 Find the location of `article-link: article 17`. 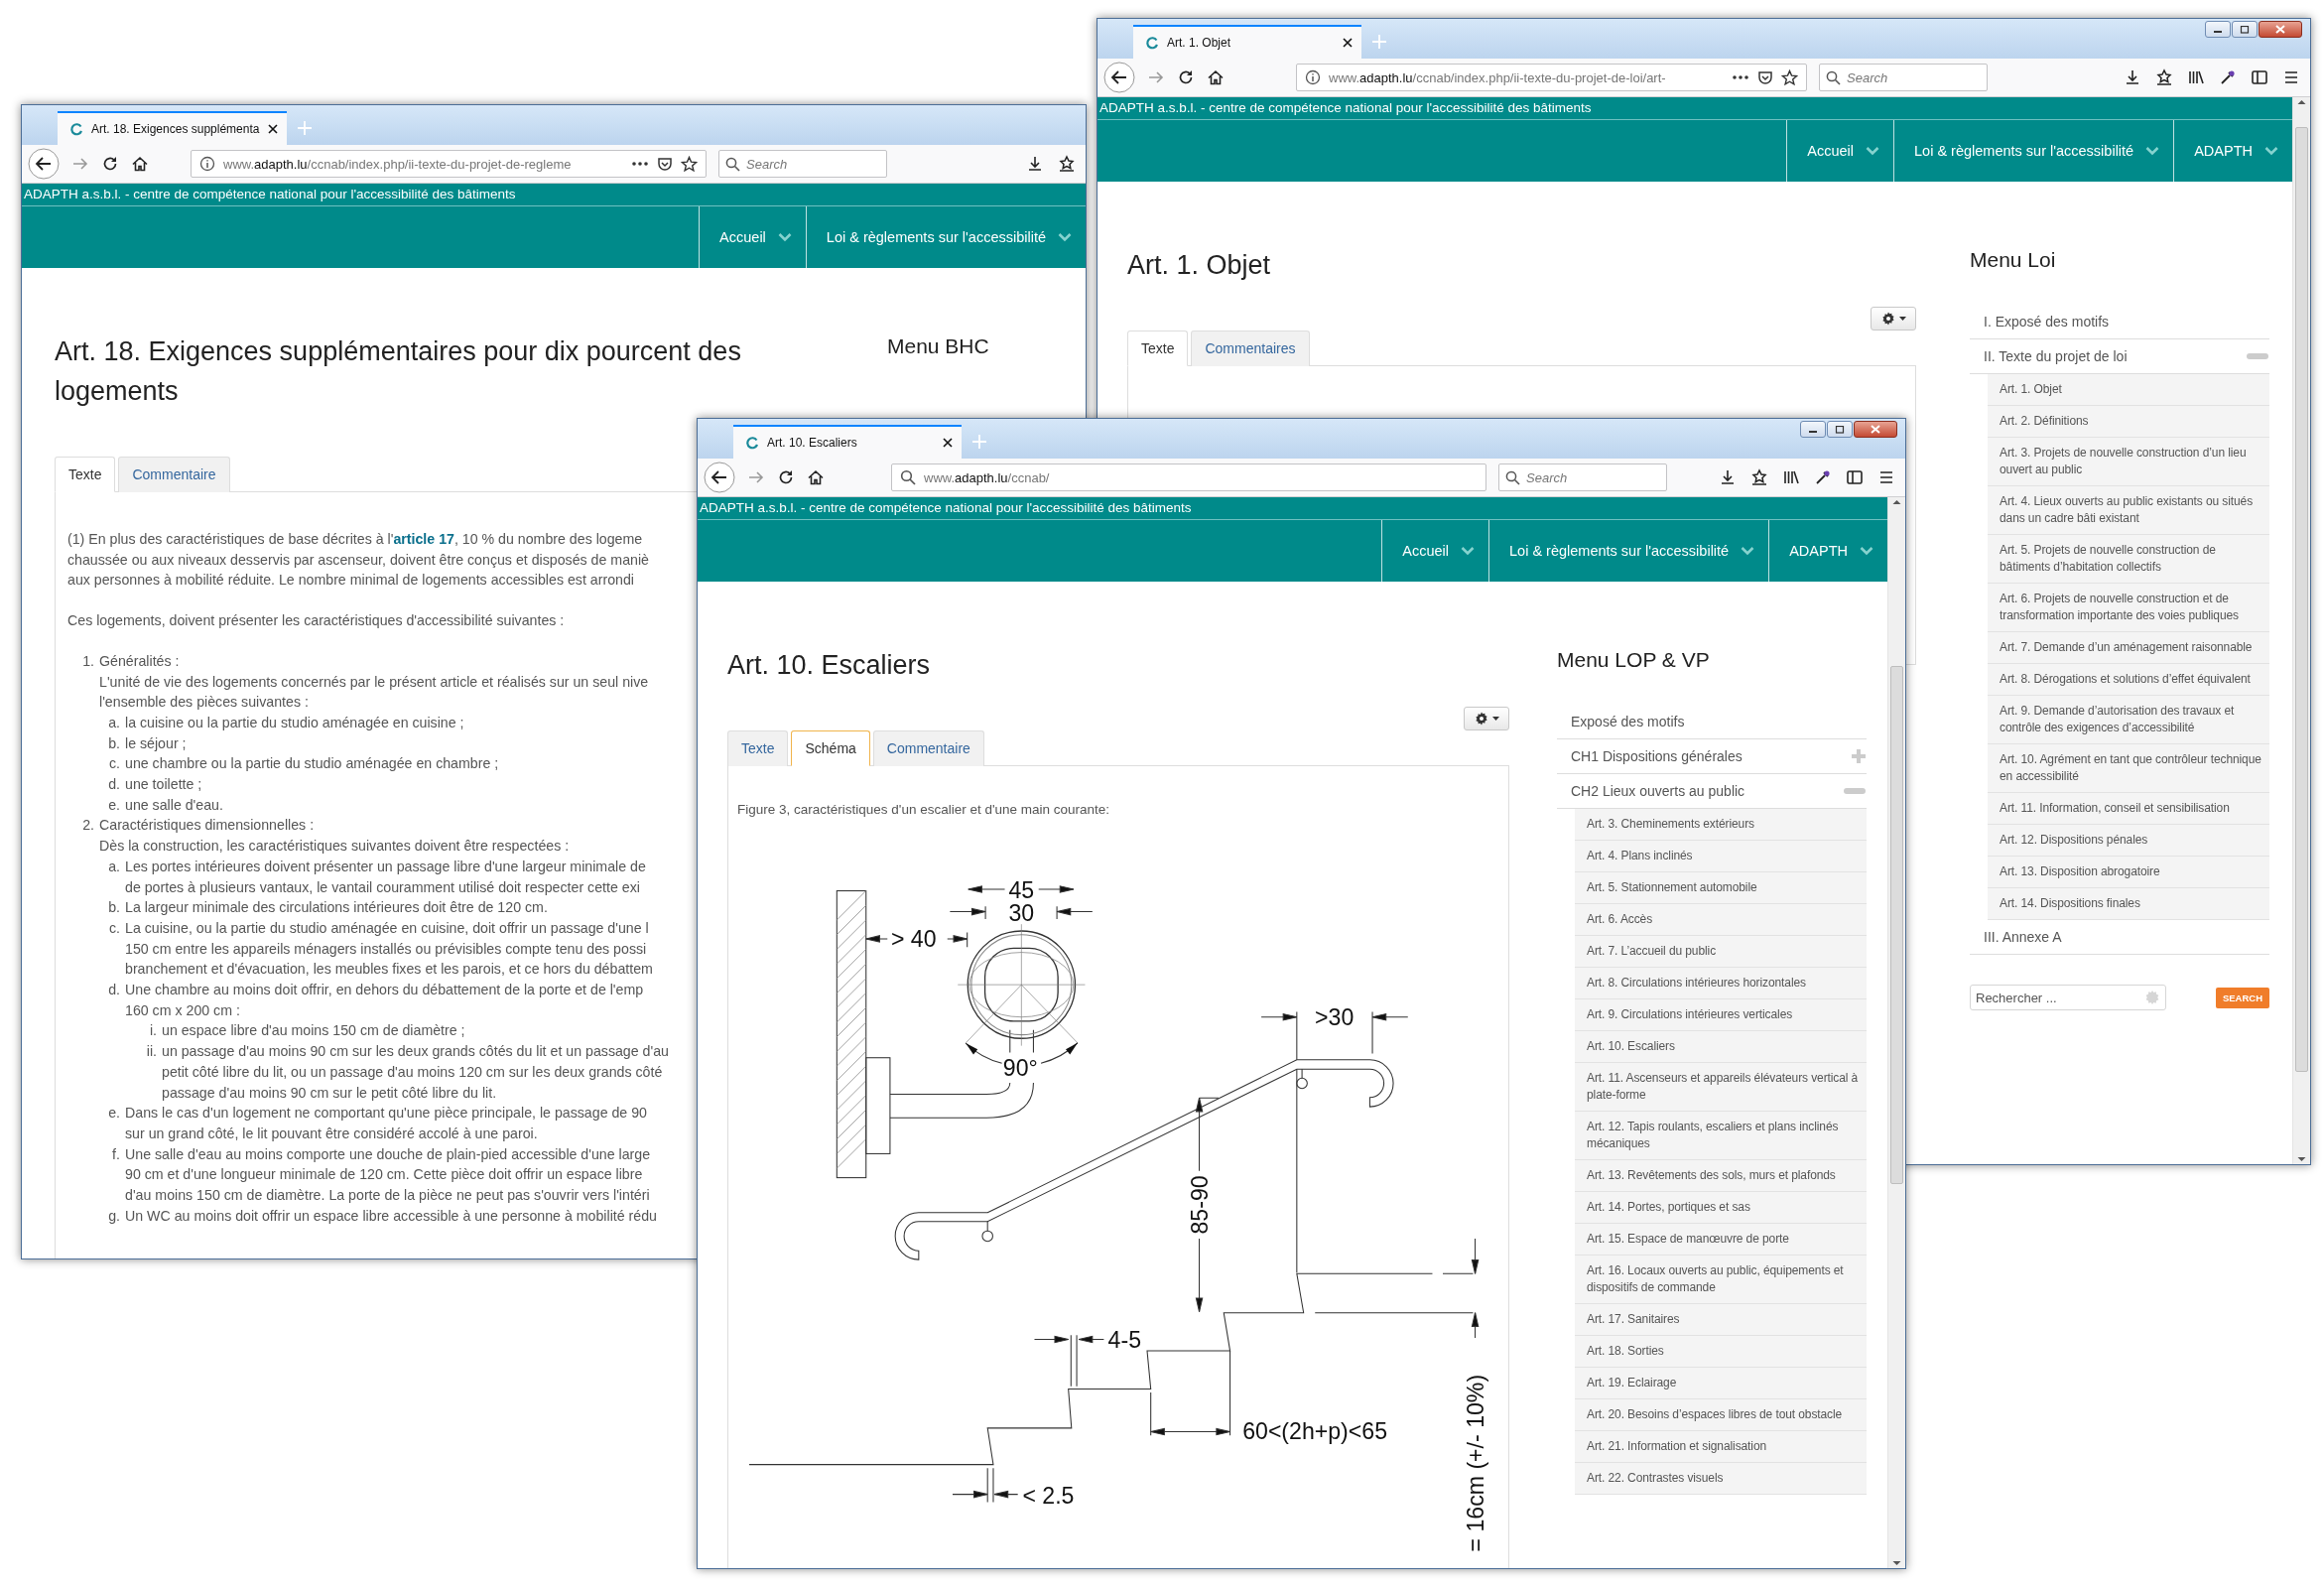

article-link: article 17 is located at coordinates (423, 539).